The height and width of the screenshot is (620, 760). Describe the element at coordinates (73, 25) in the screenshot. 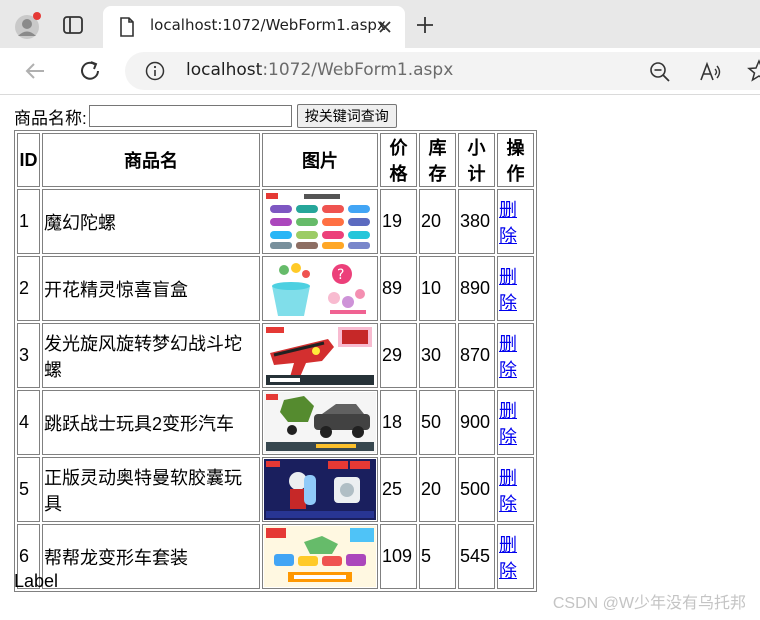

I see `tab-actions-icon` at that location.